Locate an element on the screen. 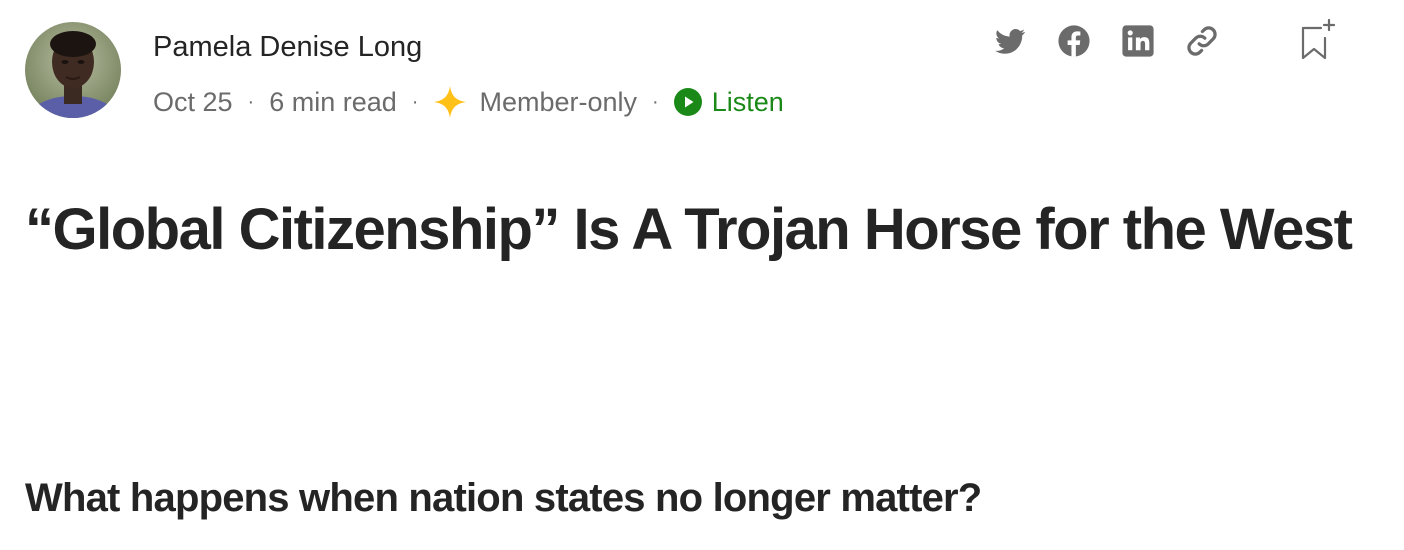 The height and width of the screenshot is (550, 1404). listen-button: Listen is located at coordinates (728, 102).